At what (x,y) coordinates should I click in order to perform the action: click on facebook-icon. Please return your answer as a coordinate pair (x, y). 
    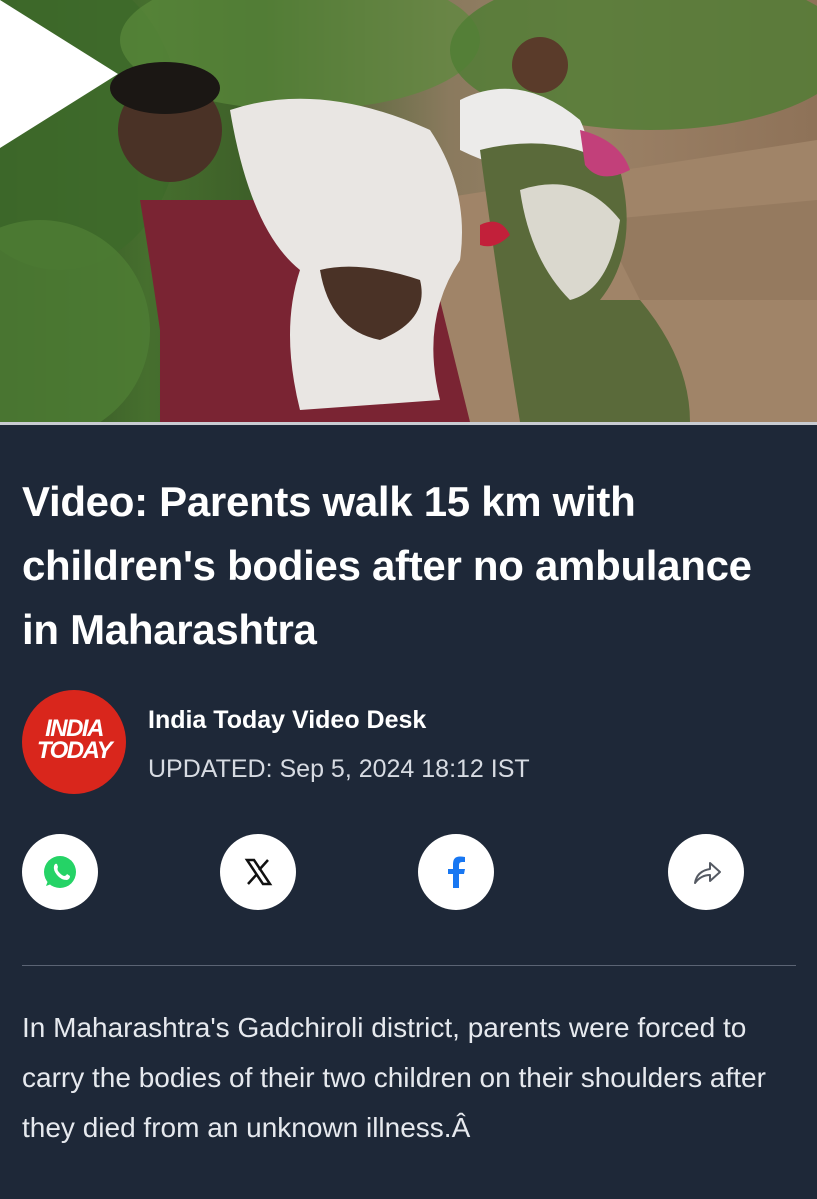
    Looking at the image, I should click on (456, 872).